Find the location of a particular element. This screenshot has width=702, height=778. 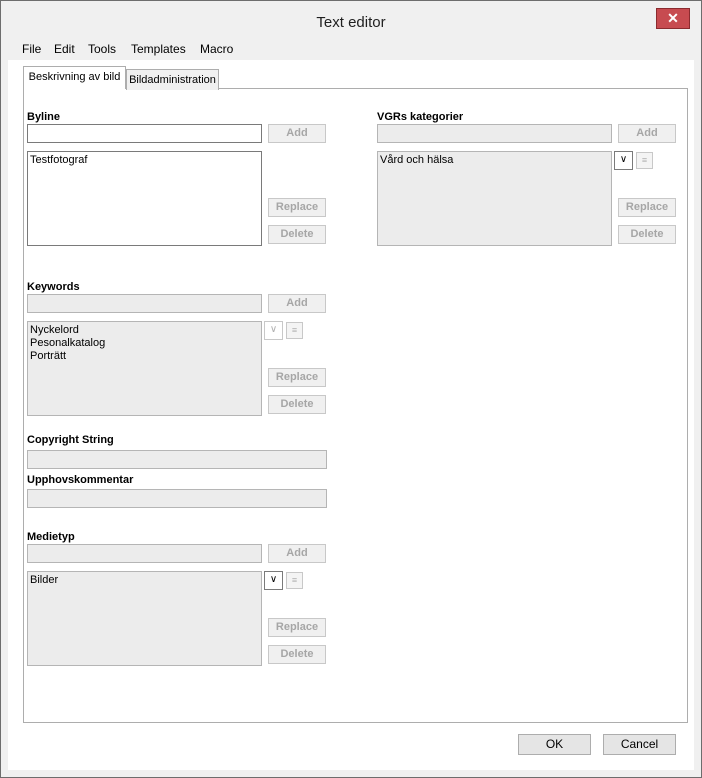

menu-templates: Templates is located at coordinates (158, 49).